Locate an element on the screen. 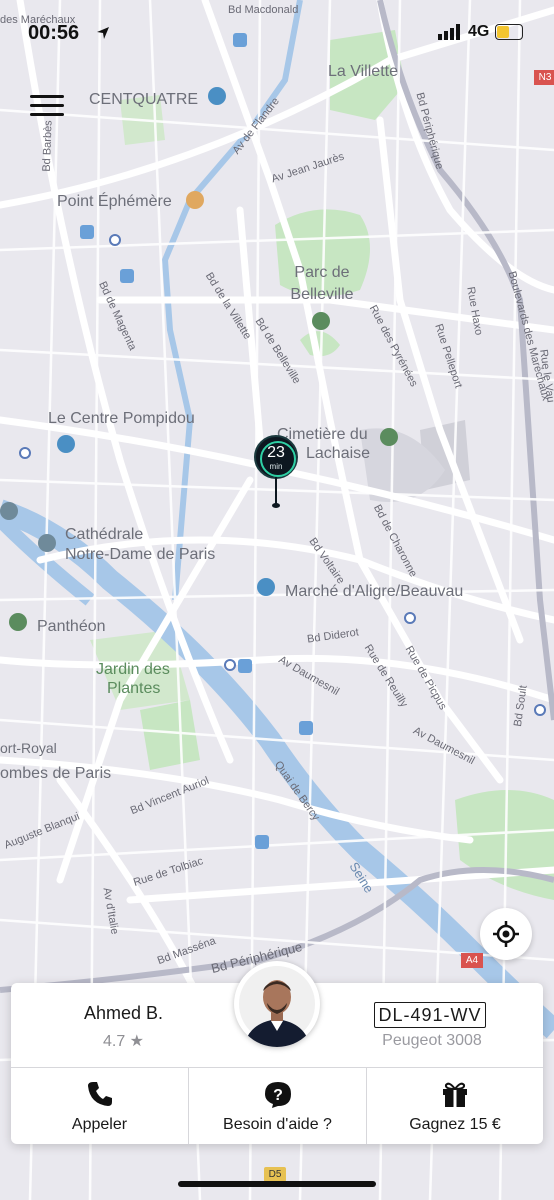  eta-unit: min is located at coordinates (276, 466).